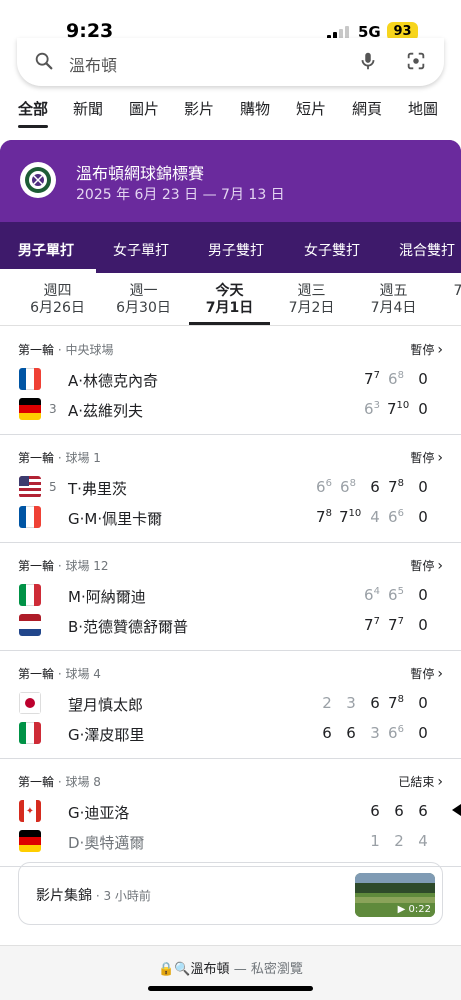 This screenshot has height=1000, width=461. I want to click on flag-france-icon, so click(30, 517).